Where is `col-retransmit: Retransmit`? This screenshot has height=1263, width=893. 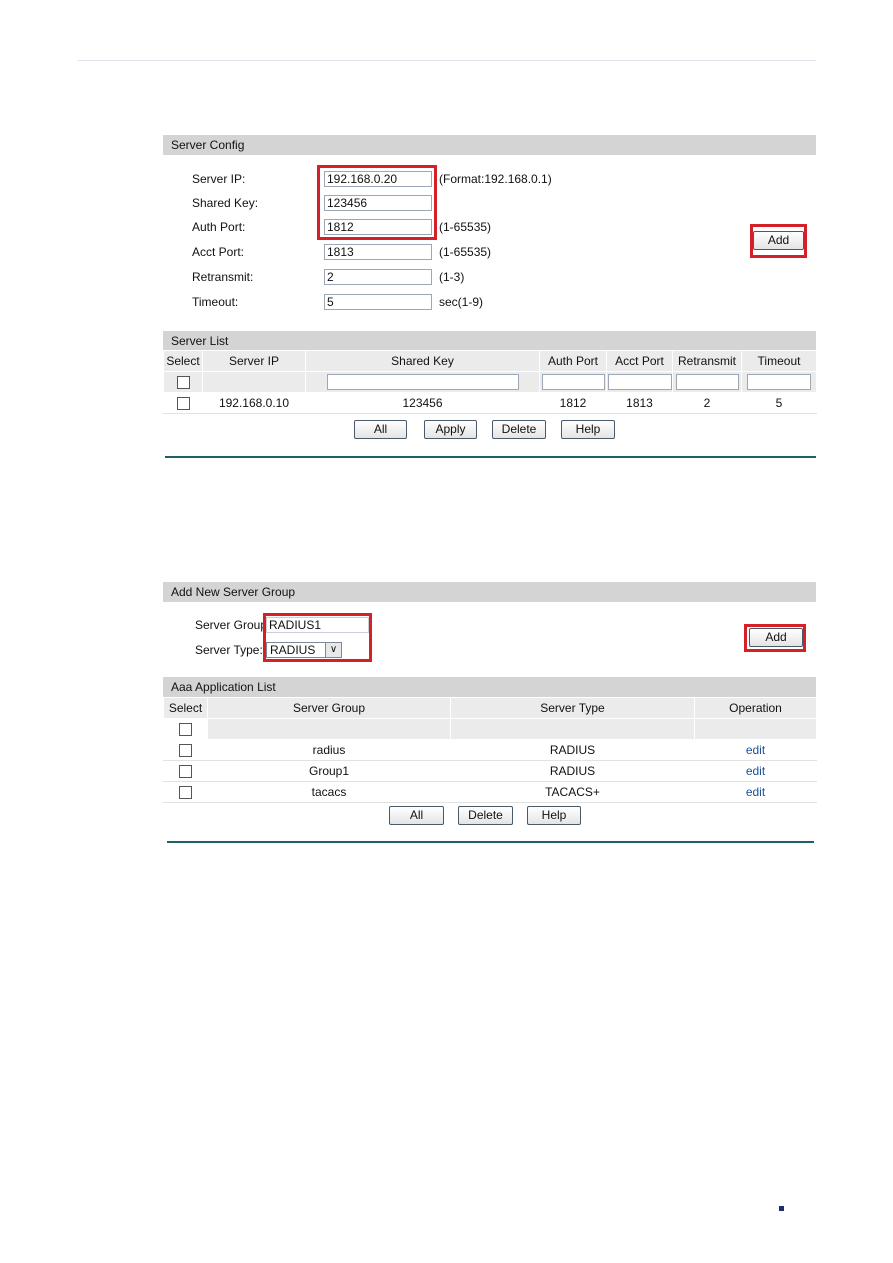 col-retransmit: Retransmit is located at coordinates (707, 361).